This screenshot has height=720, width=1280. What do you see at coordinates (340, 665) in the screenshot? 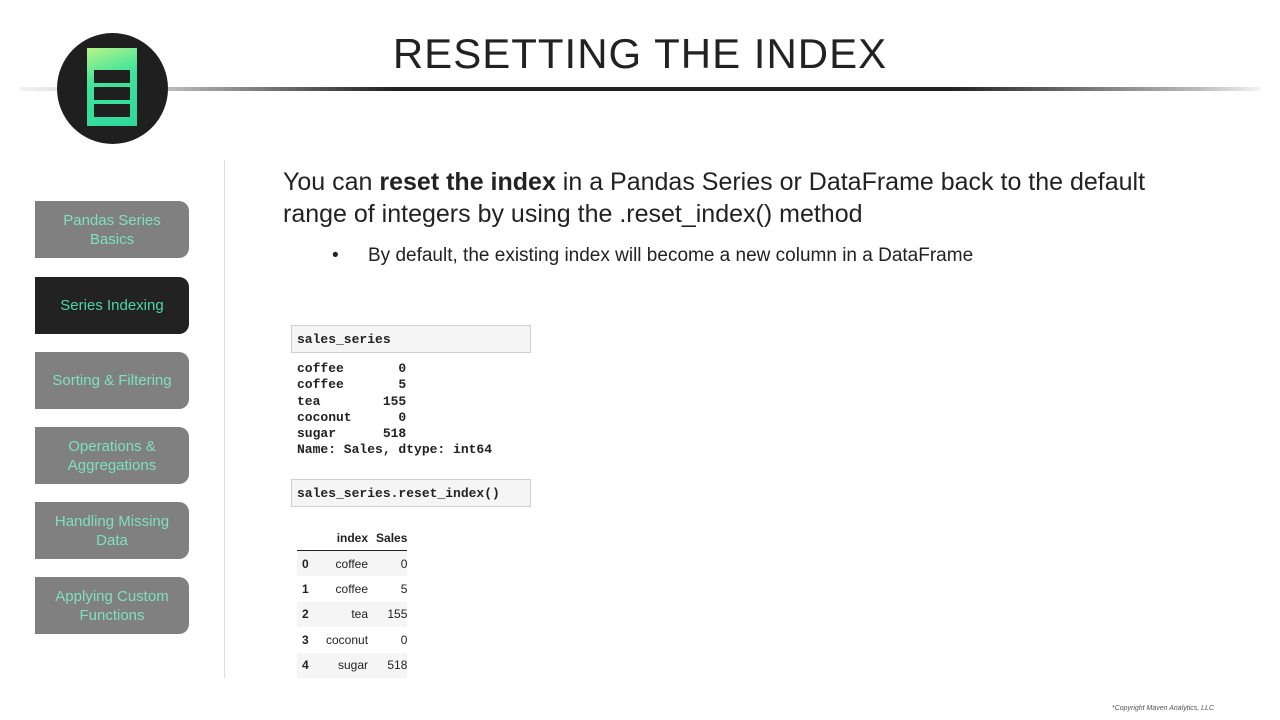
I see `table-cell: sugar` at bounding box center [340, 665].